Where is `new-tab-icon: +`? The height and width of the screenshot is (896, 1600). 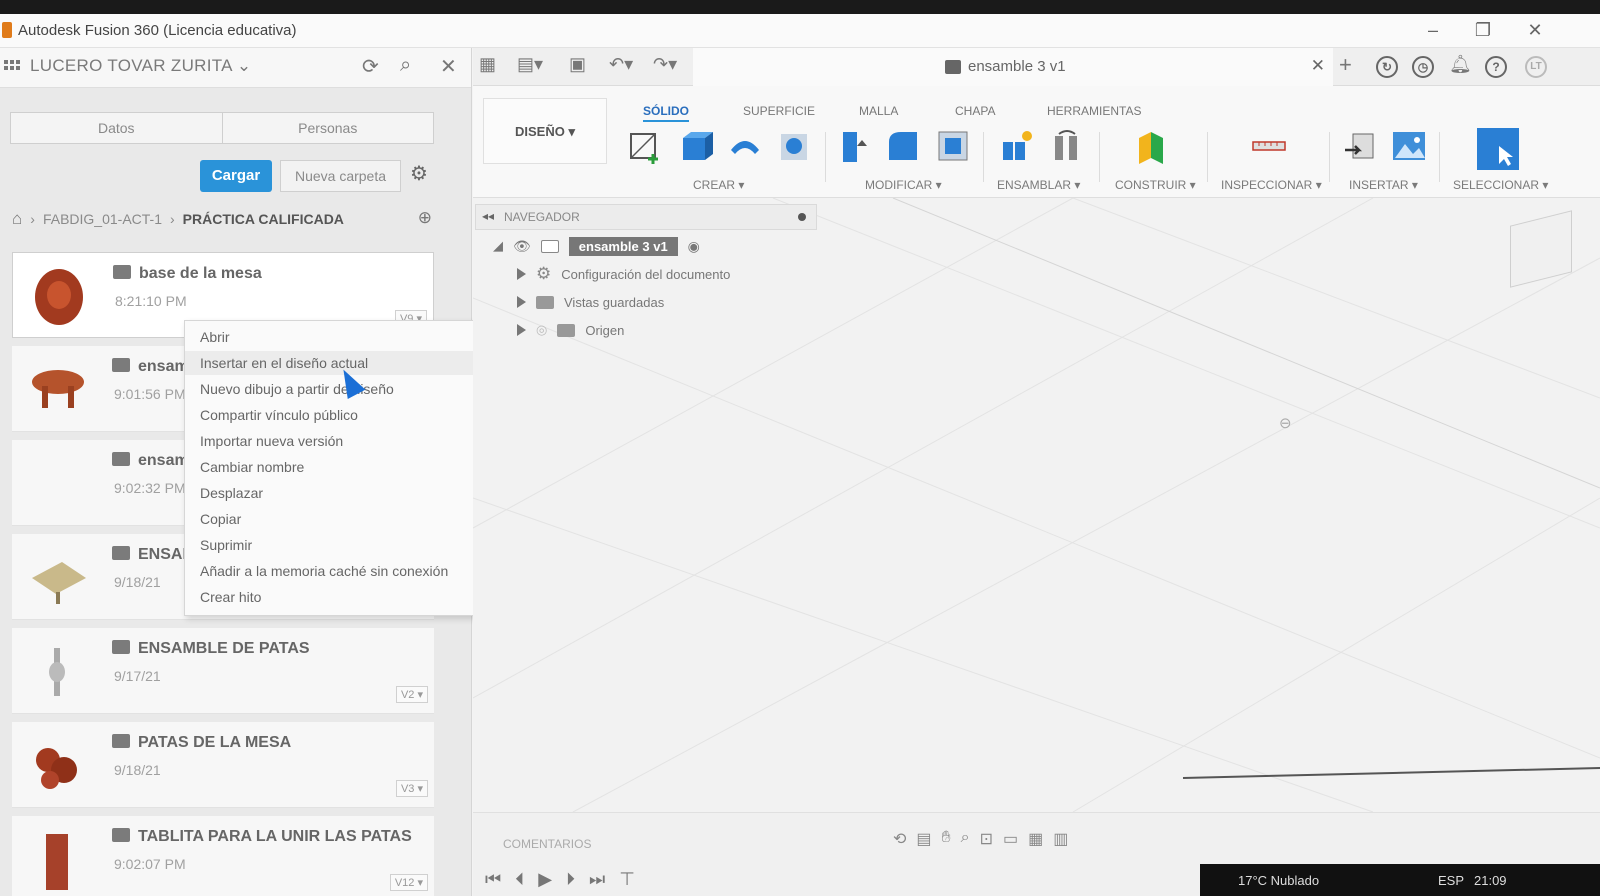
new-tab-icon: + is located at coordinates (1345, 65).